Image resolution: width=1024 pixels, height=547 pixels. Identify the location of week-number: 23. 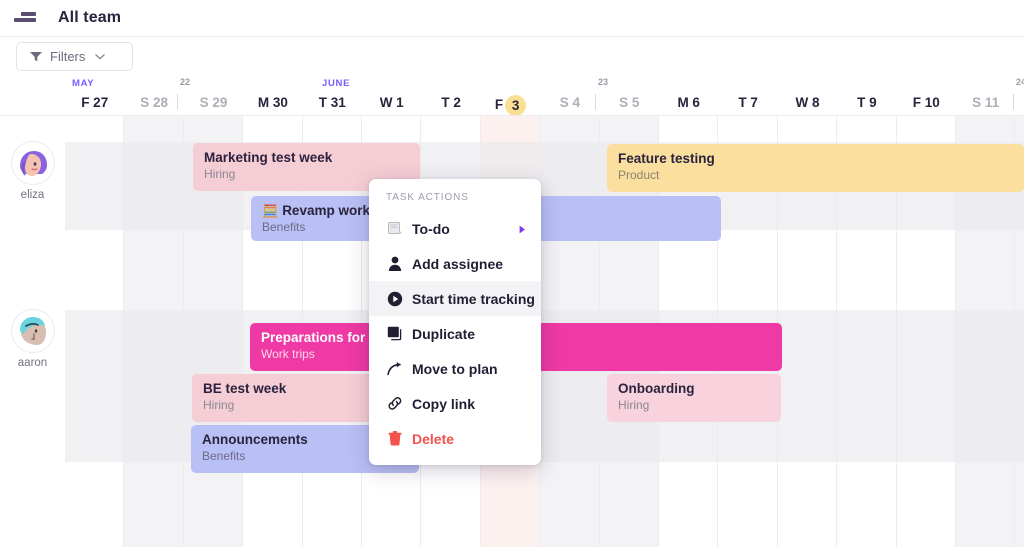
(603, 82).